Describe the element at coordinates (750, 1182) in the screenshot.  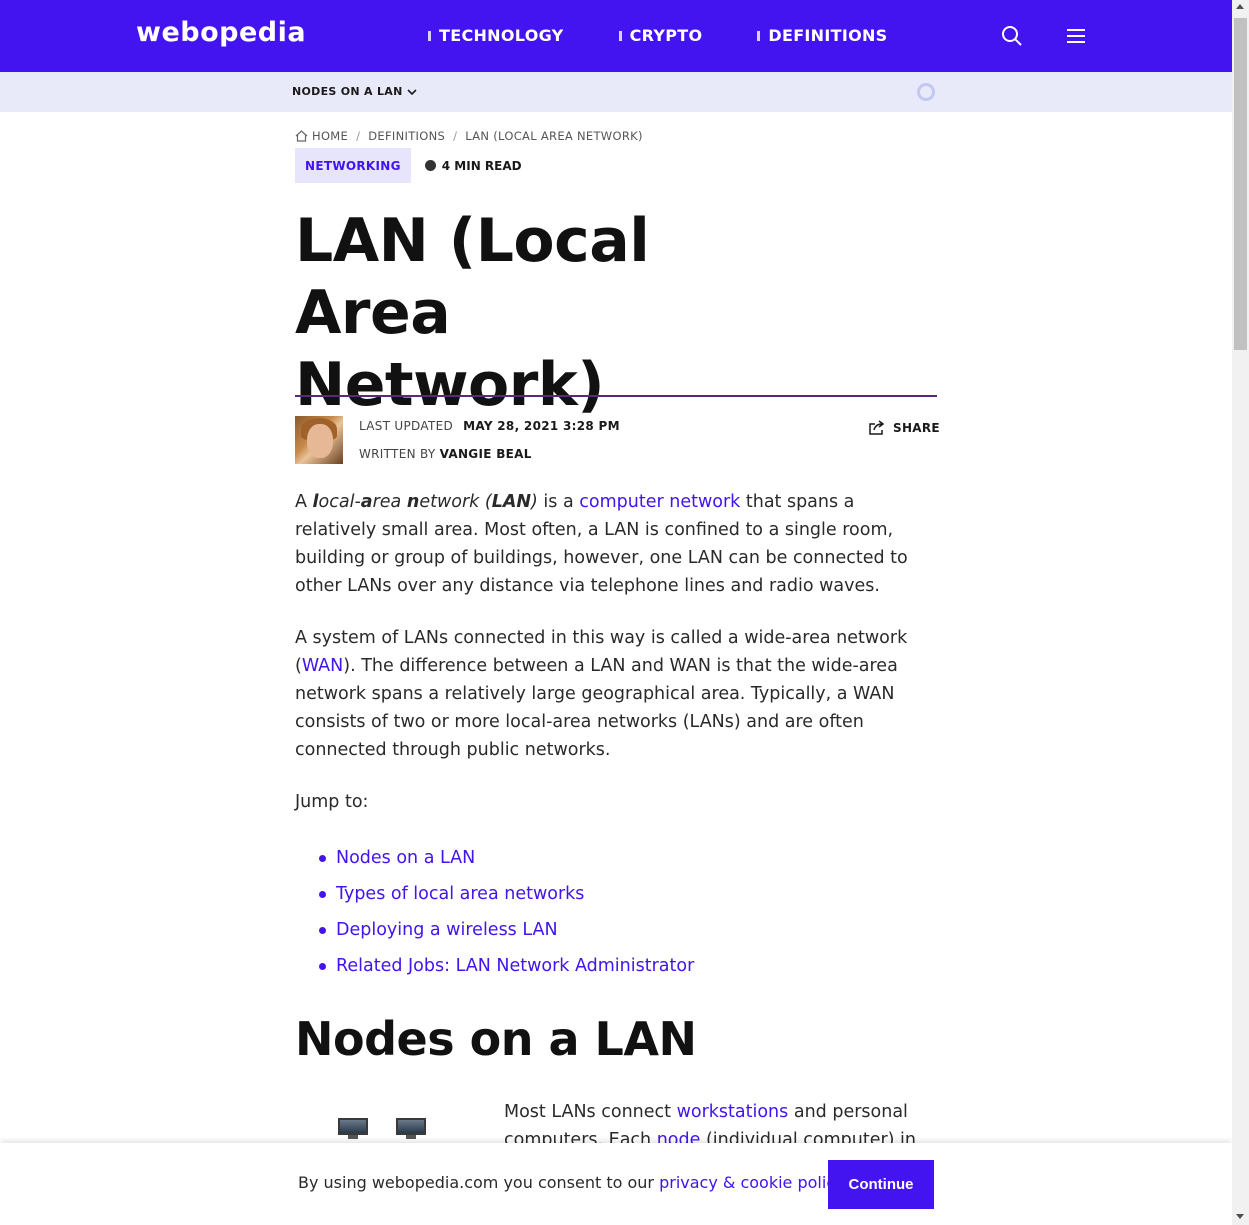
I see `privacy-policy-link: privacy & cookie policy` at that location.